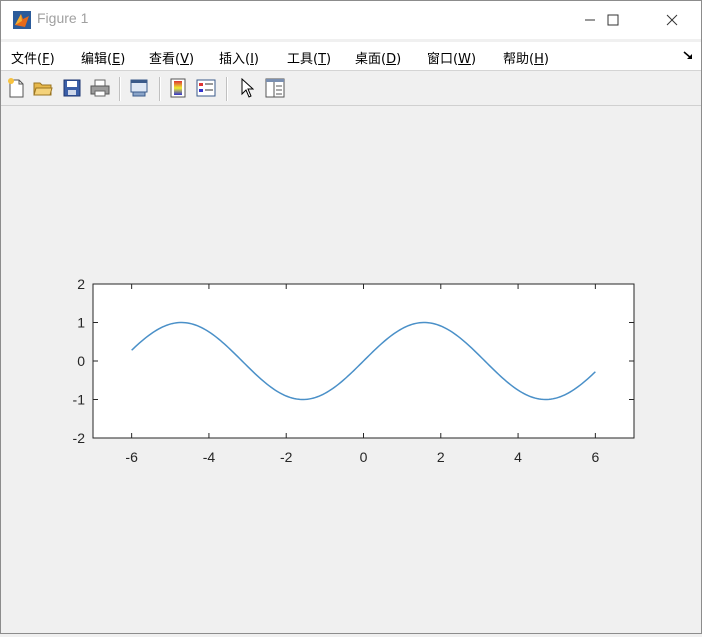 This screenshot has height=637, width=702. What do you see at coordinates (81, 284) in the screenshot?
I see `y-tick-label: 2` at bounding box center [81, 284].